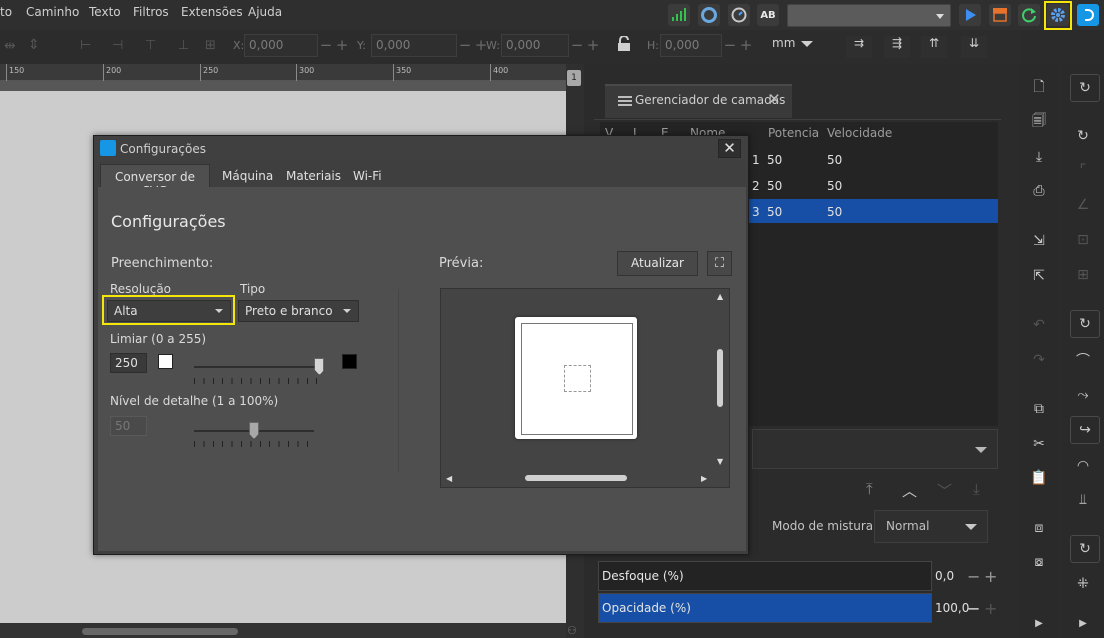 The height and width of the screenshot is (638, 1104). I want to click on menu-item-edit: to, so click(6, 12).